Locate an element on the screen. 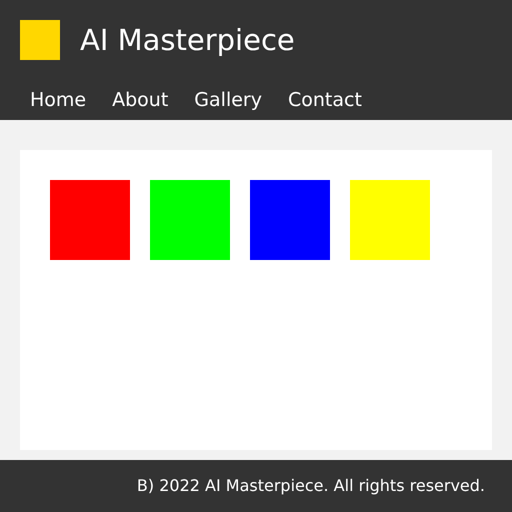  nav-link: Gallery is located at coordinates (228, 100).